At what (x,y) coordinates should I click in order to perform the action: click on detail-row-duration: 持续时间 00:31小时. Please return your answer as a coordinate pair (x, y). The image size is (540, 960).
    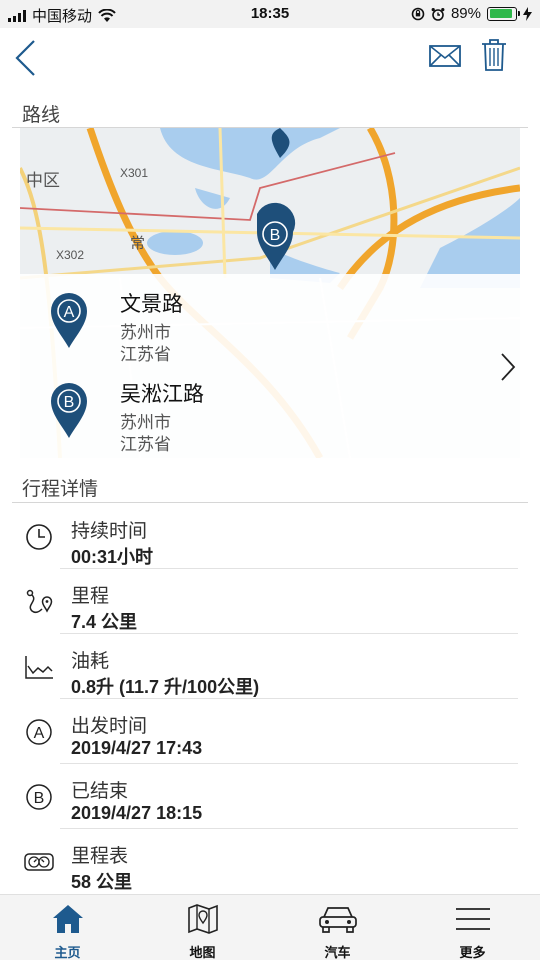
    Looking at the image, I should click on (265, 536).